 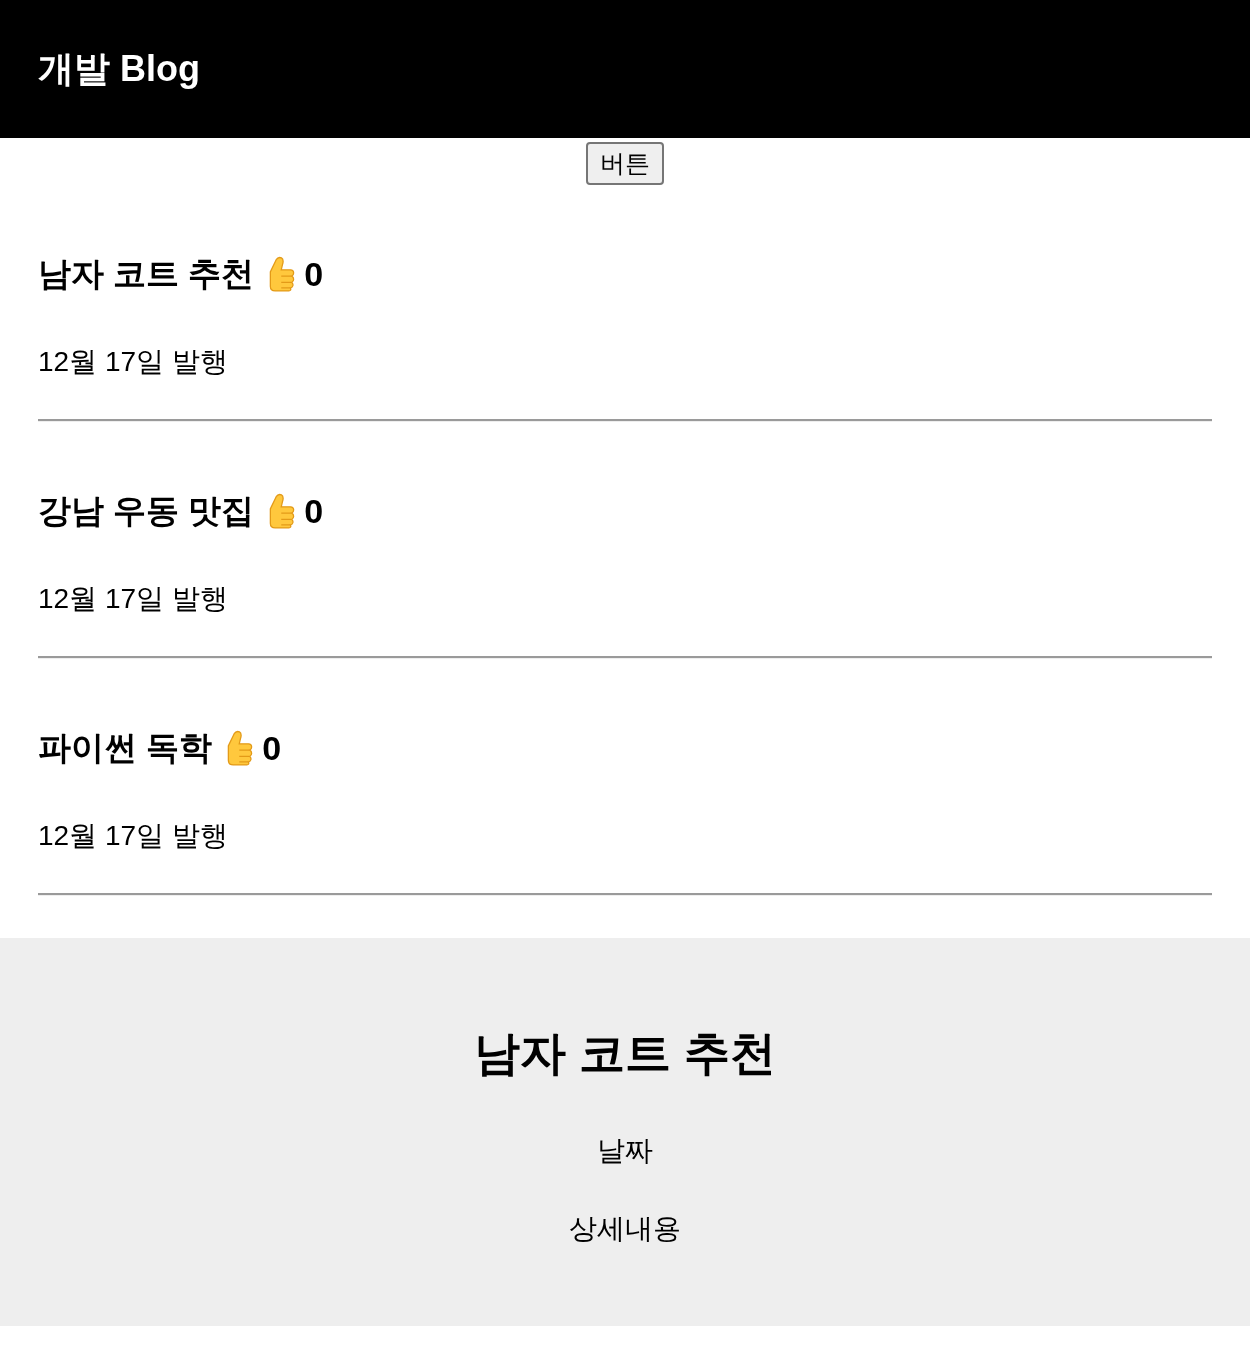 What do you see at coordinates (625, 1053) in the screenshot?
I see `modal-title: 남자 코트 추천` at bounding box center [625, 1053].